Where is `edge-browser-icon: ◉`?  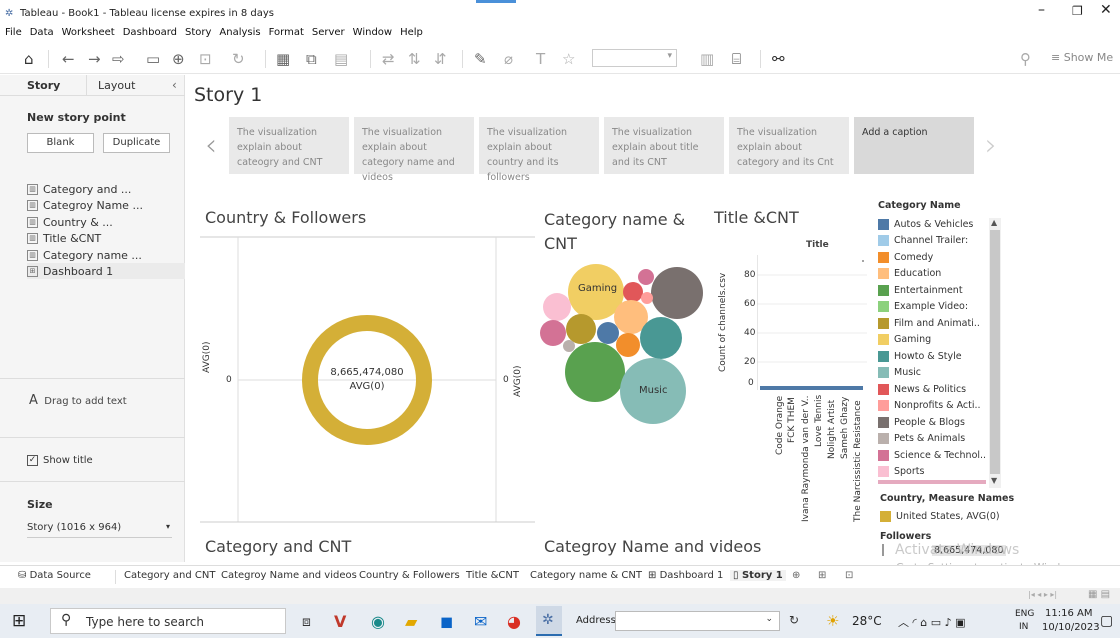
edge-browser-icon: ◉ is located at coordinates (378, 621).